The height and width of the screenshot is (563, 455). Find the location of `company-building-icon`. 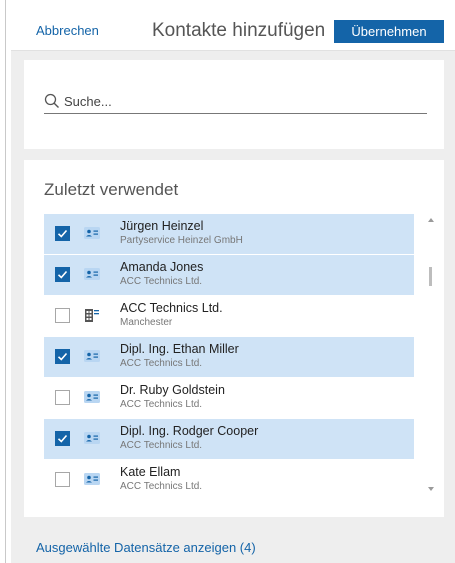

company-building-icon is located at coordinates (92, 315).